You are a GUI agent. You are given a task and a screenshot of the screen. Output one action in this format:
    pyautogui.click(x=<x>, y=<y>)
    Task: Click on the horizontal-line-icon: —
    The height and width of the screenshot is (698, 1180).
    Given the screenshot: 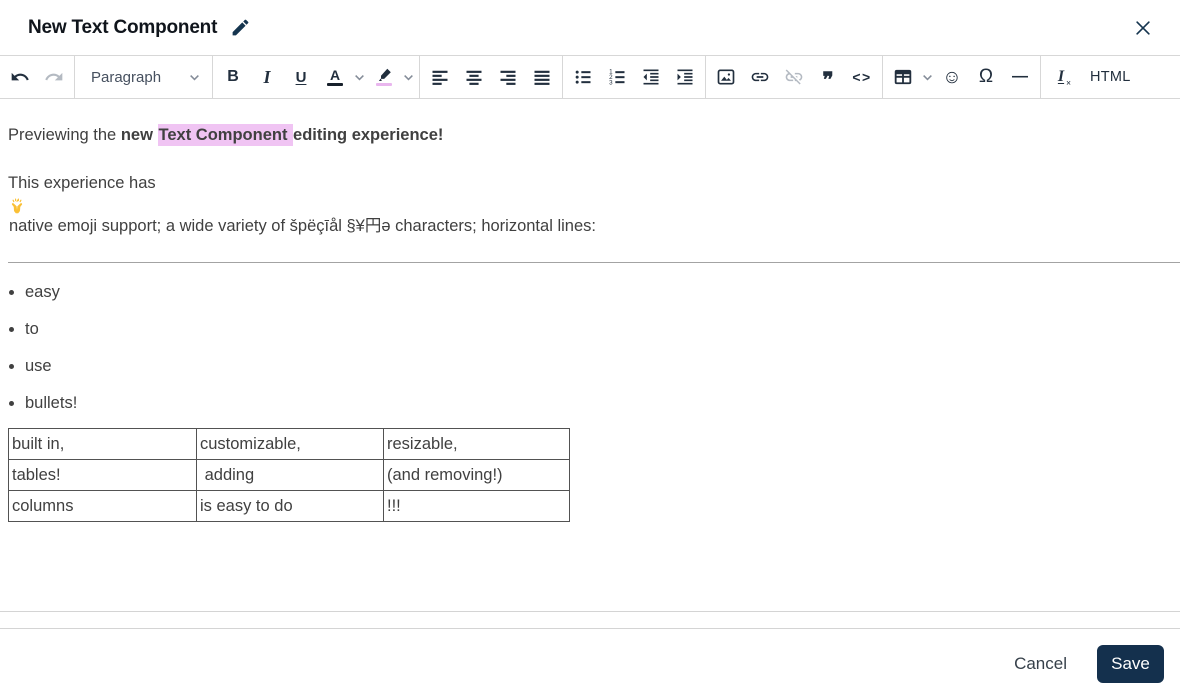 What is the action you would take?
    pyautogui.click(x=1020, y=76)
    